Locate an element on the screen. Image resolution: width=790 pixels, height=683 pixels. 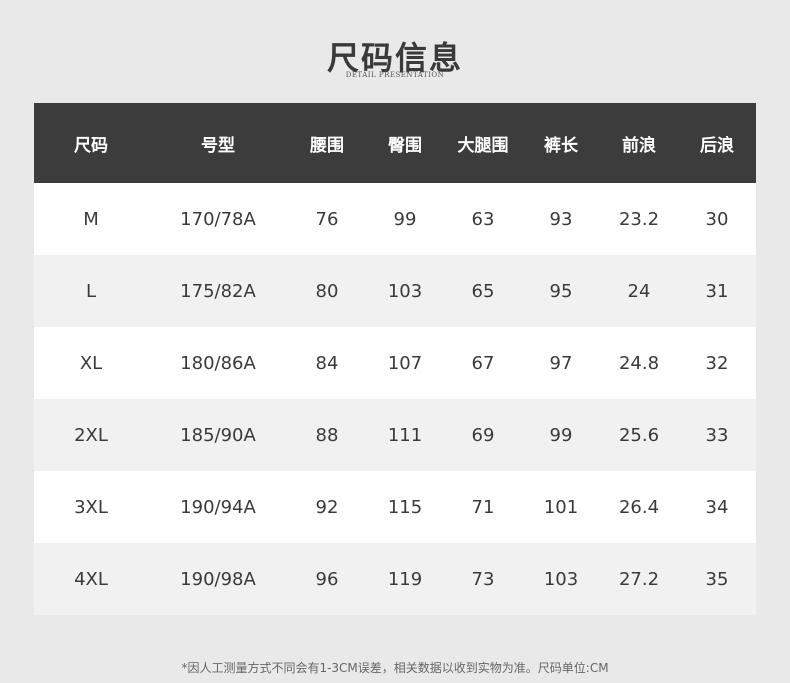
cell-front-rise: 23.2 is located at coordinates (639, 219).